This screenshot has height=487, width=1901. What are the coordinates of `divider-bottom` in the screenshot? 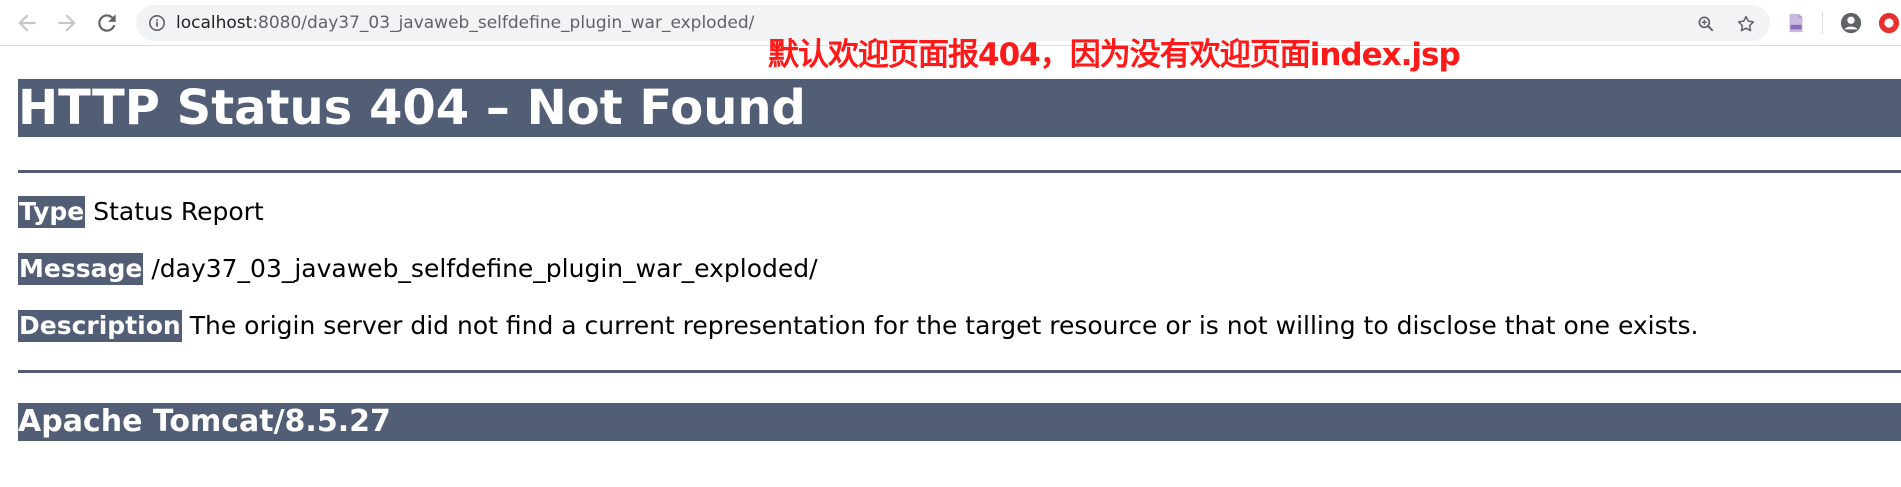 It's located at (959, 371).